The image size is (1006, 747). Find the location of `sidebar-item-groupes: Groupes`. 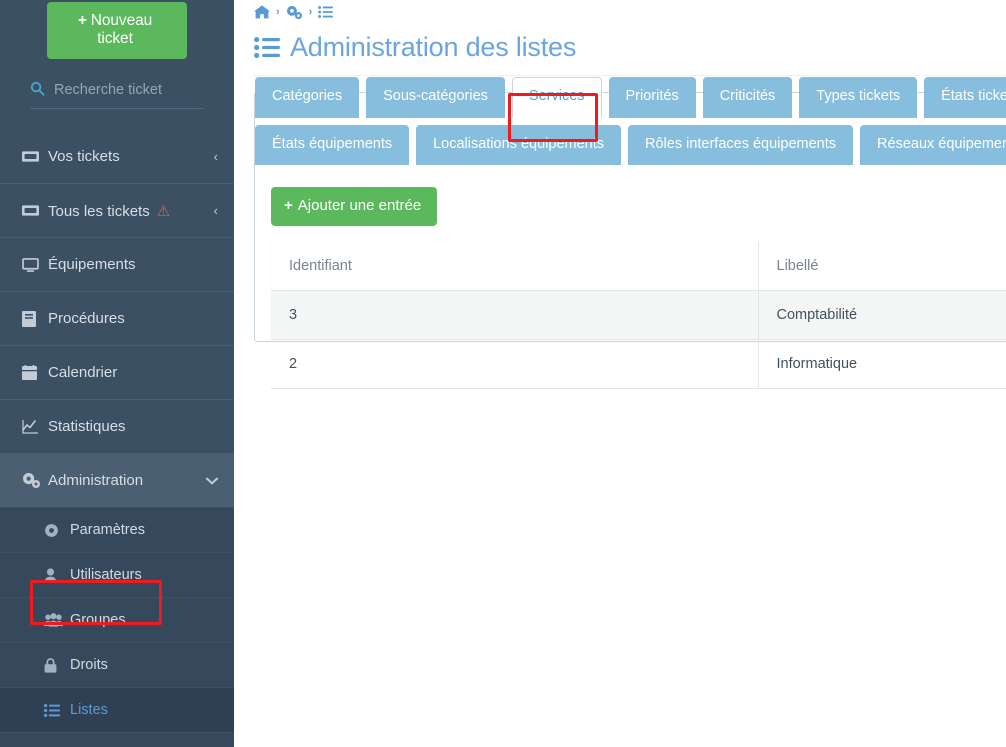

sidebar-item-groupes: Groupes is located at coordinates (117, 619).